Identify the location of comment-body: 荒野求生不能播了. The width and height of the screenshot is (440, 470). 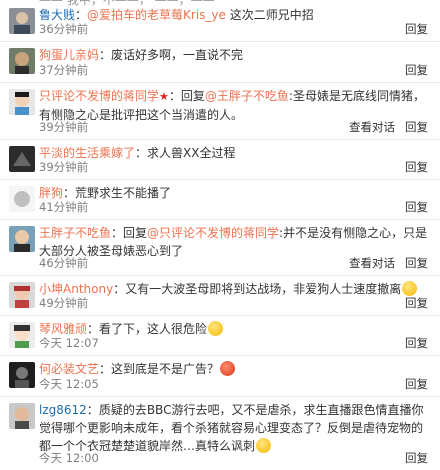
(123, 193).